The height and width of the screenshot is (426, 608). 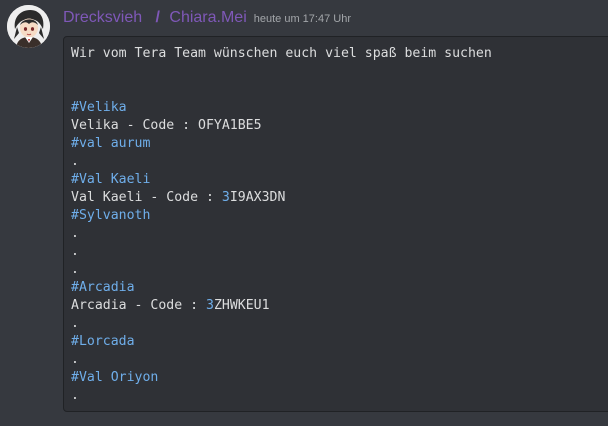 I want to click on code-line-heading: #Val Oriyon, so click(x=115, y=377).